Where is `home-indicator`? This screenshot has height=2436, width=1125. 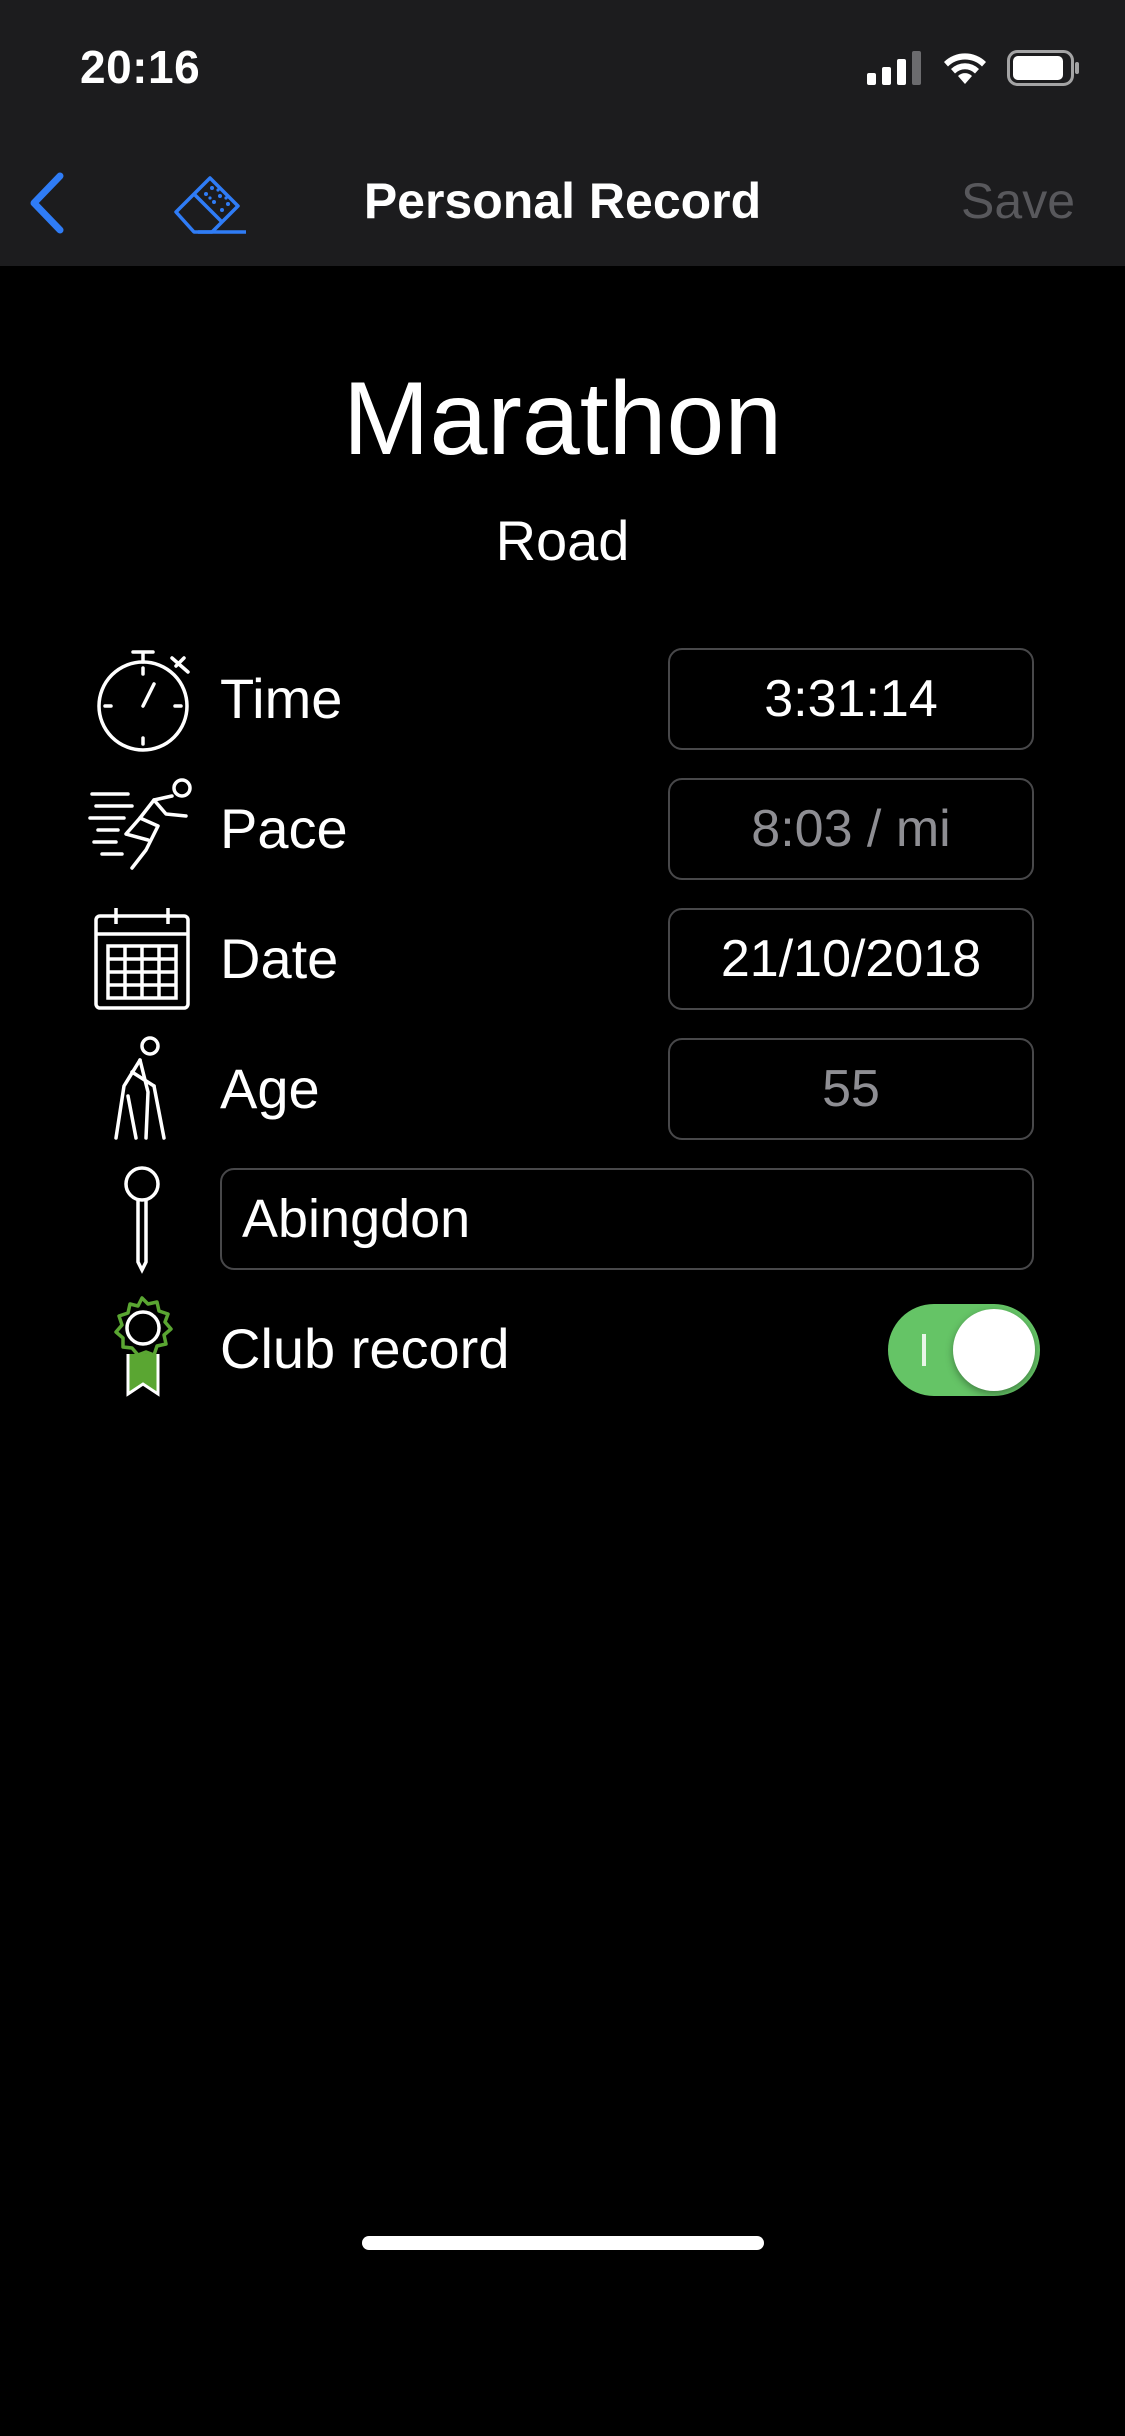 home-indicator is located at coordinates (563, 2243).